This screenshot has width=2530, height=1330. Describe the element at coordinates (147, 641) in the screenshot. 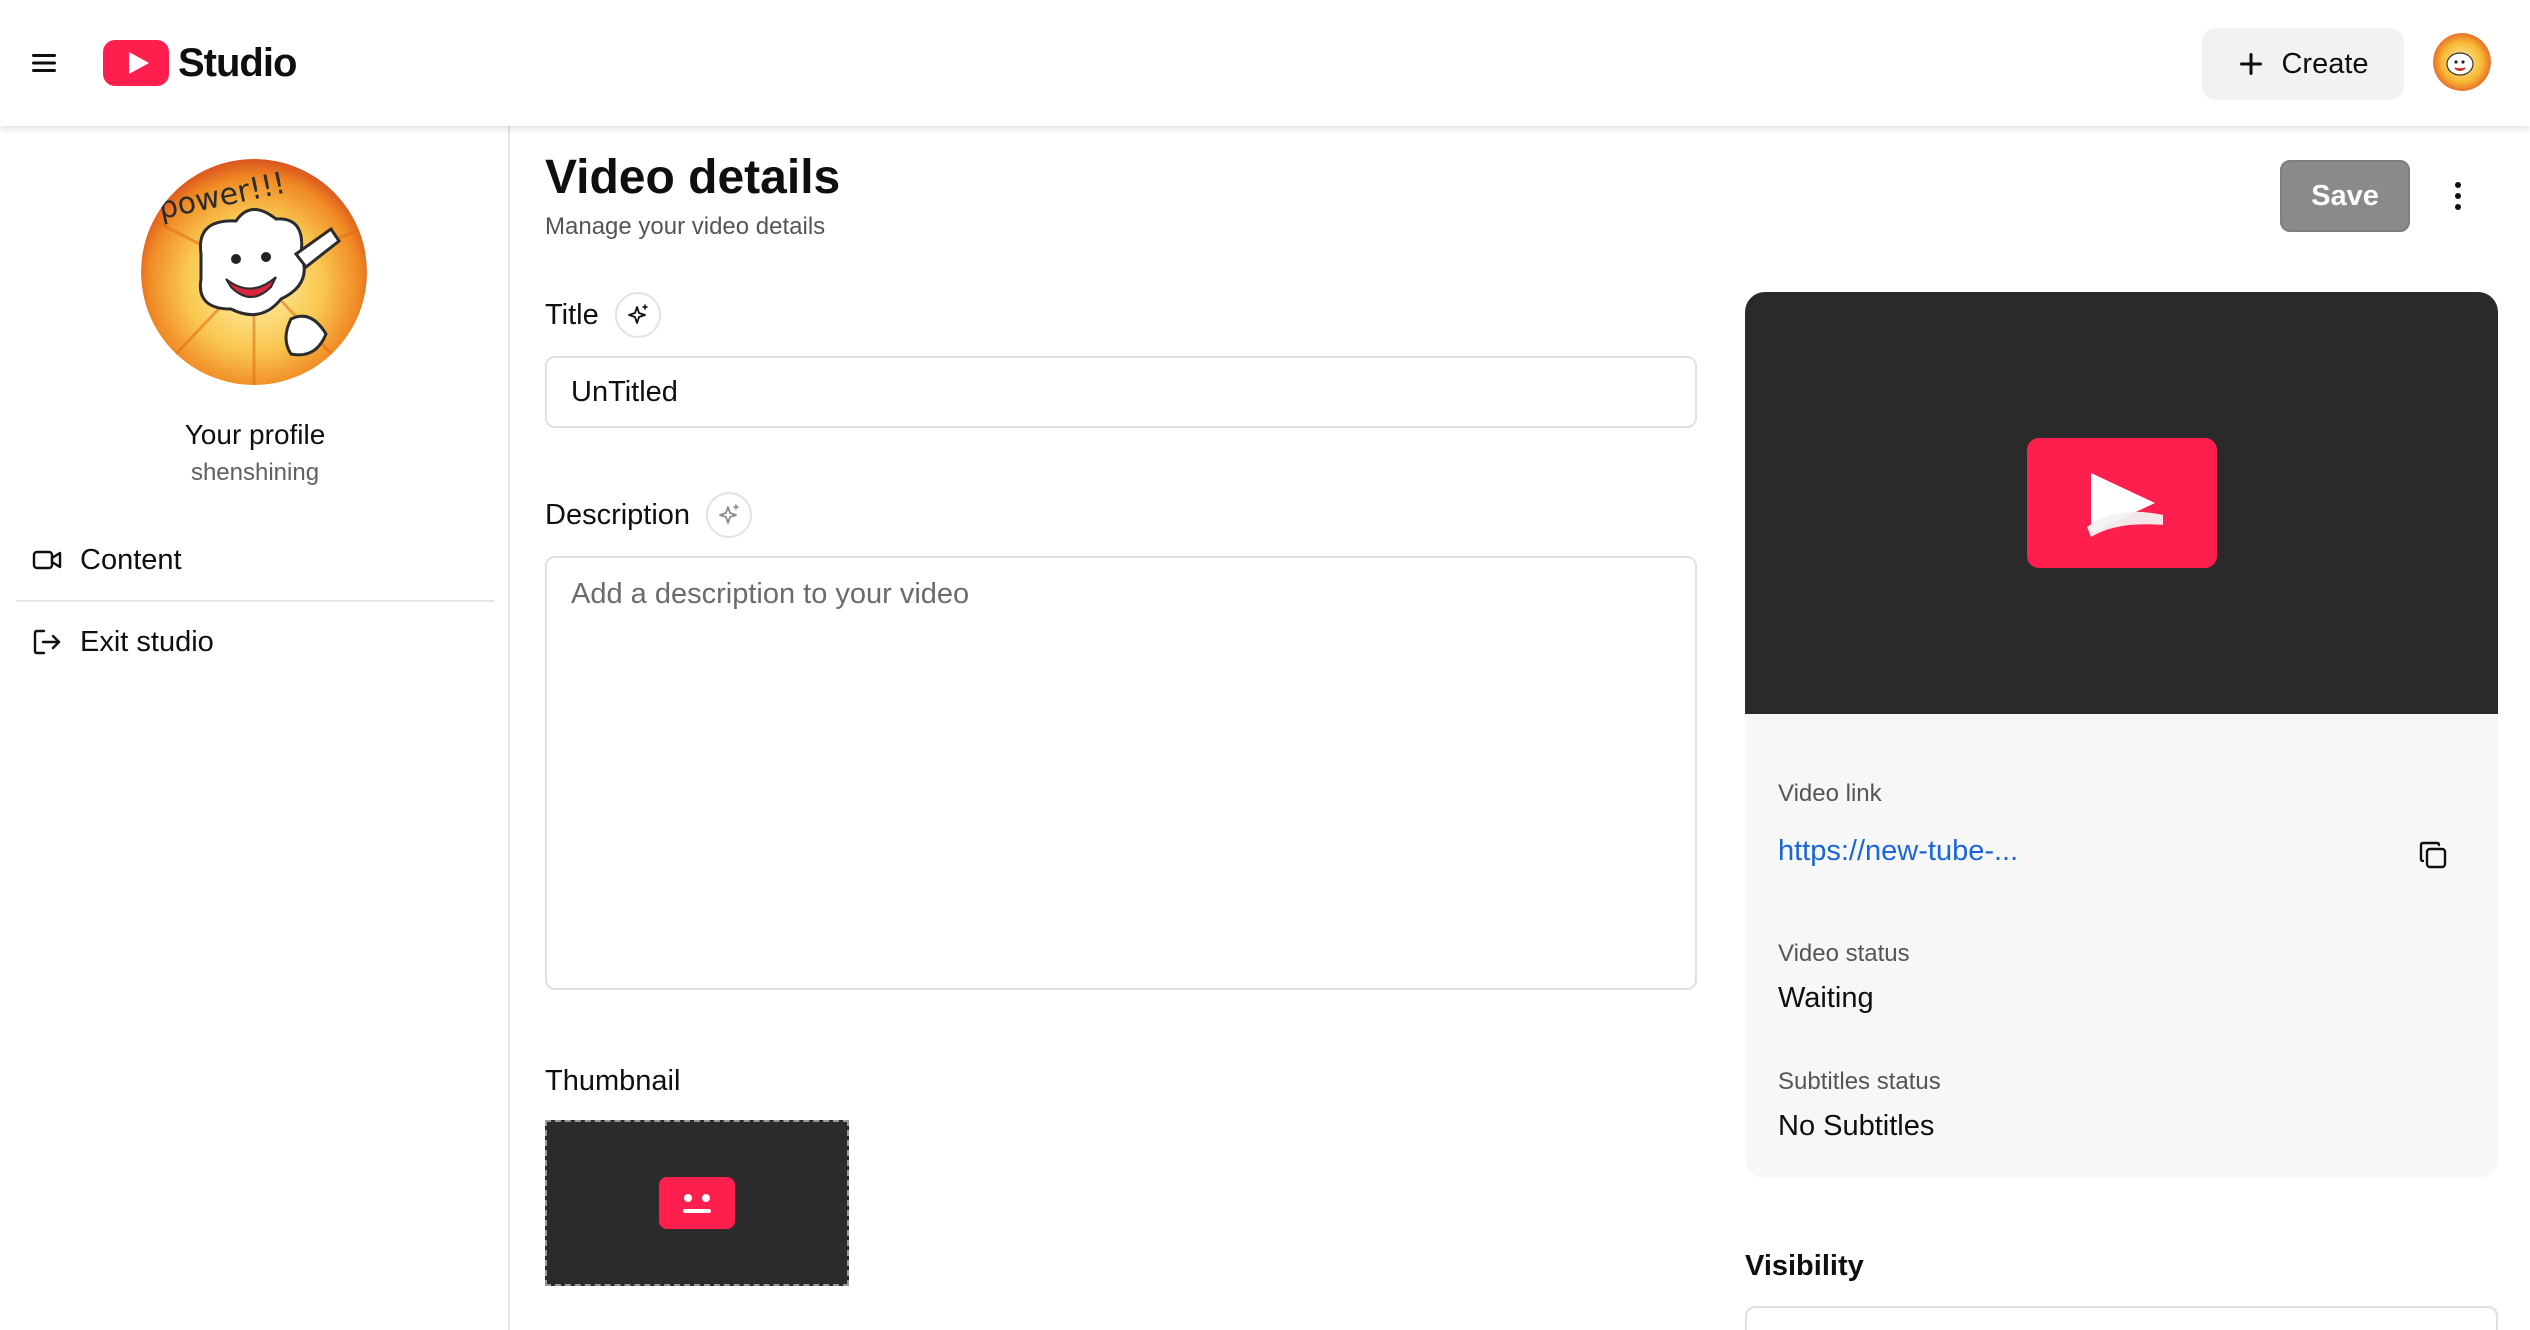

I see `sidebar-item-label: Exit studio` at that location.